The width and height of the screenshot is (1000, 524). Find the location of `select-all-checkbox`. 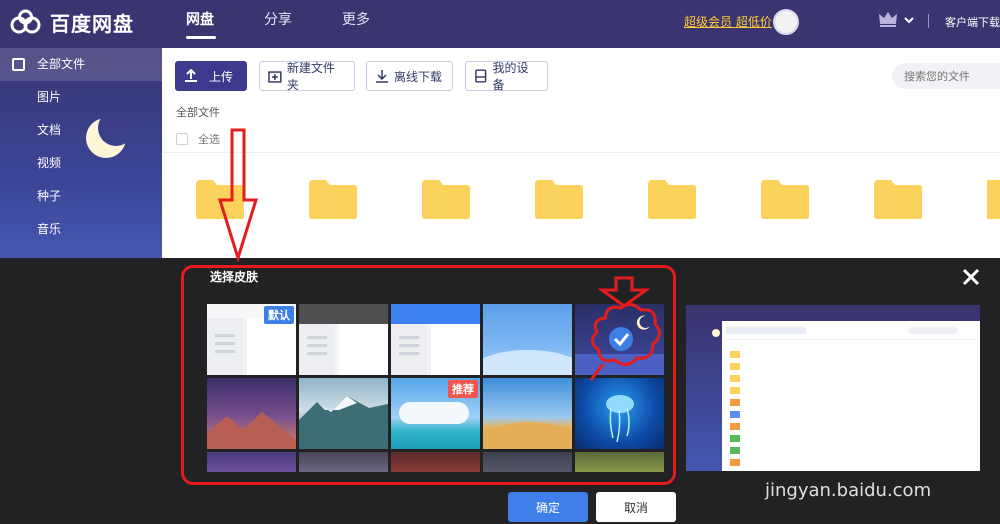

select-all-checkbox is located at coordinates (182, 139).